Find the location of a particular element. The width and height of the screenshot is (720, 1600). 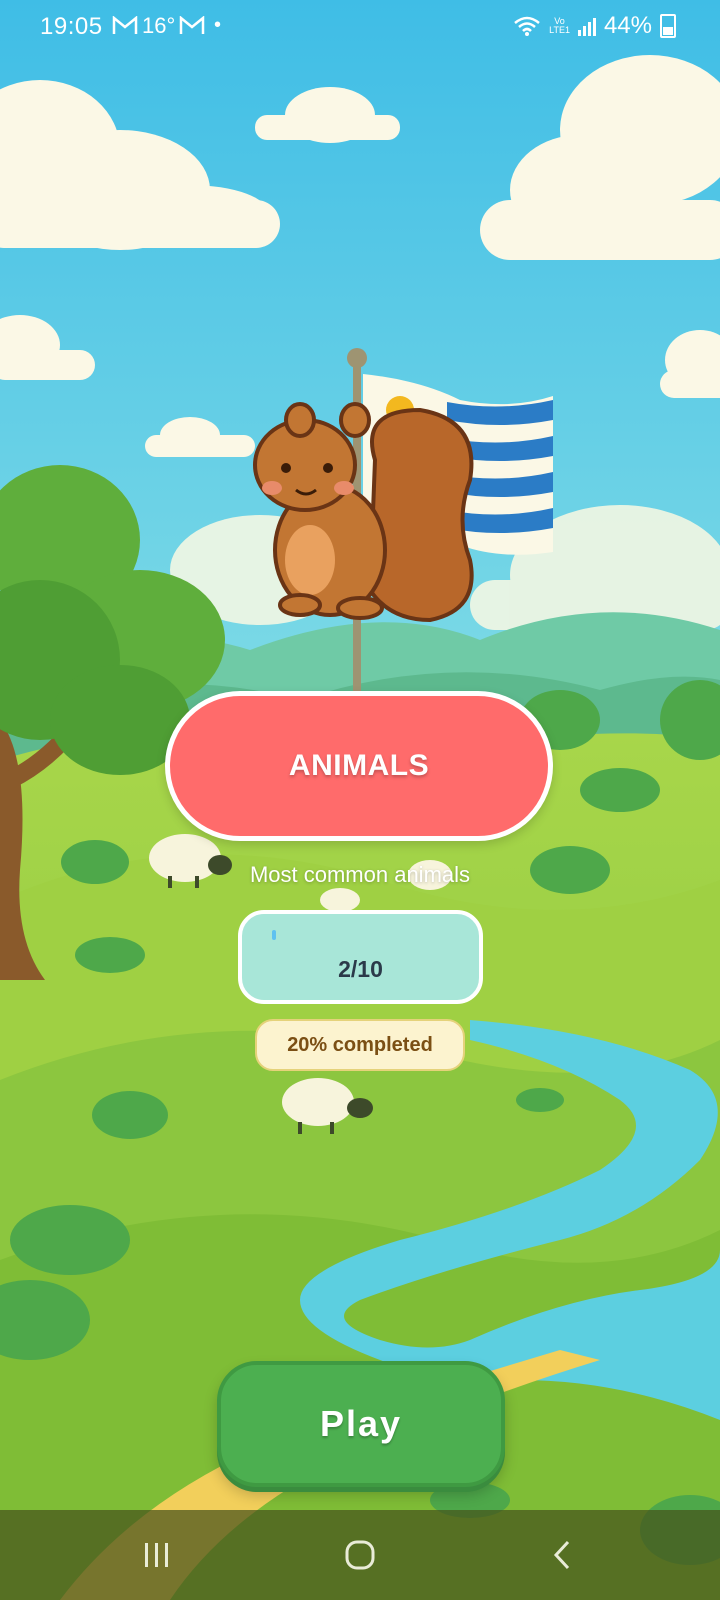

back-icon is located at coordinates (561, 1555).